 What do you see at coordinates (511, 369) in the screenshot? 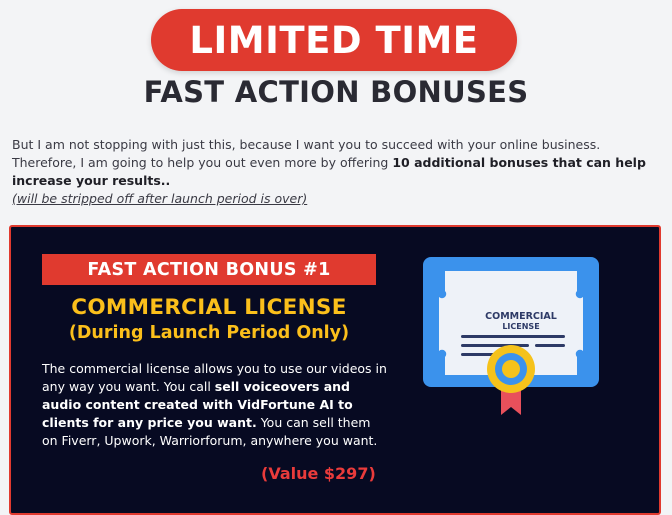
I see `seal-center` at bounding box center [511, 369].